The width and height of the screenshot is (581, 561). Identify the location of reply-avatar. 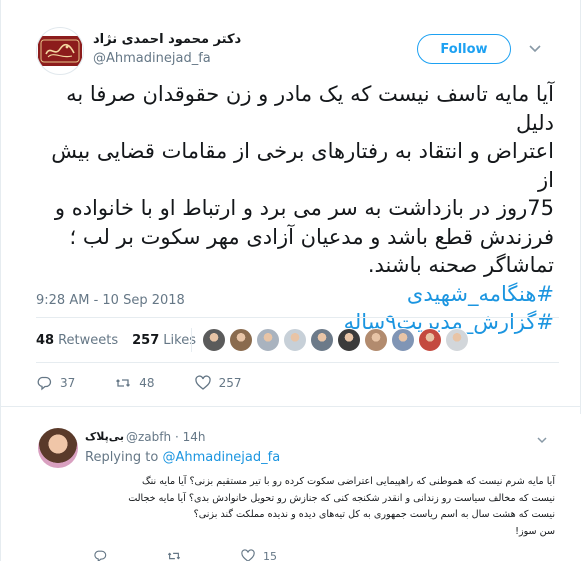
(58, 448).